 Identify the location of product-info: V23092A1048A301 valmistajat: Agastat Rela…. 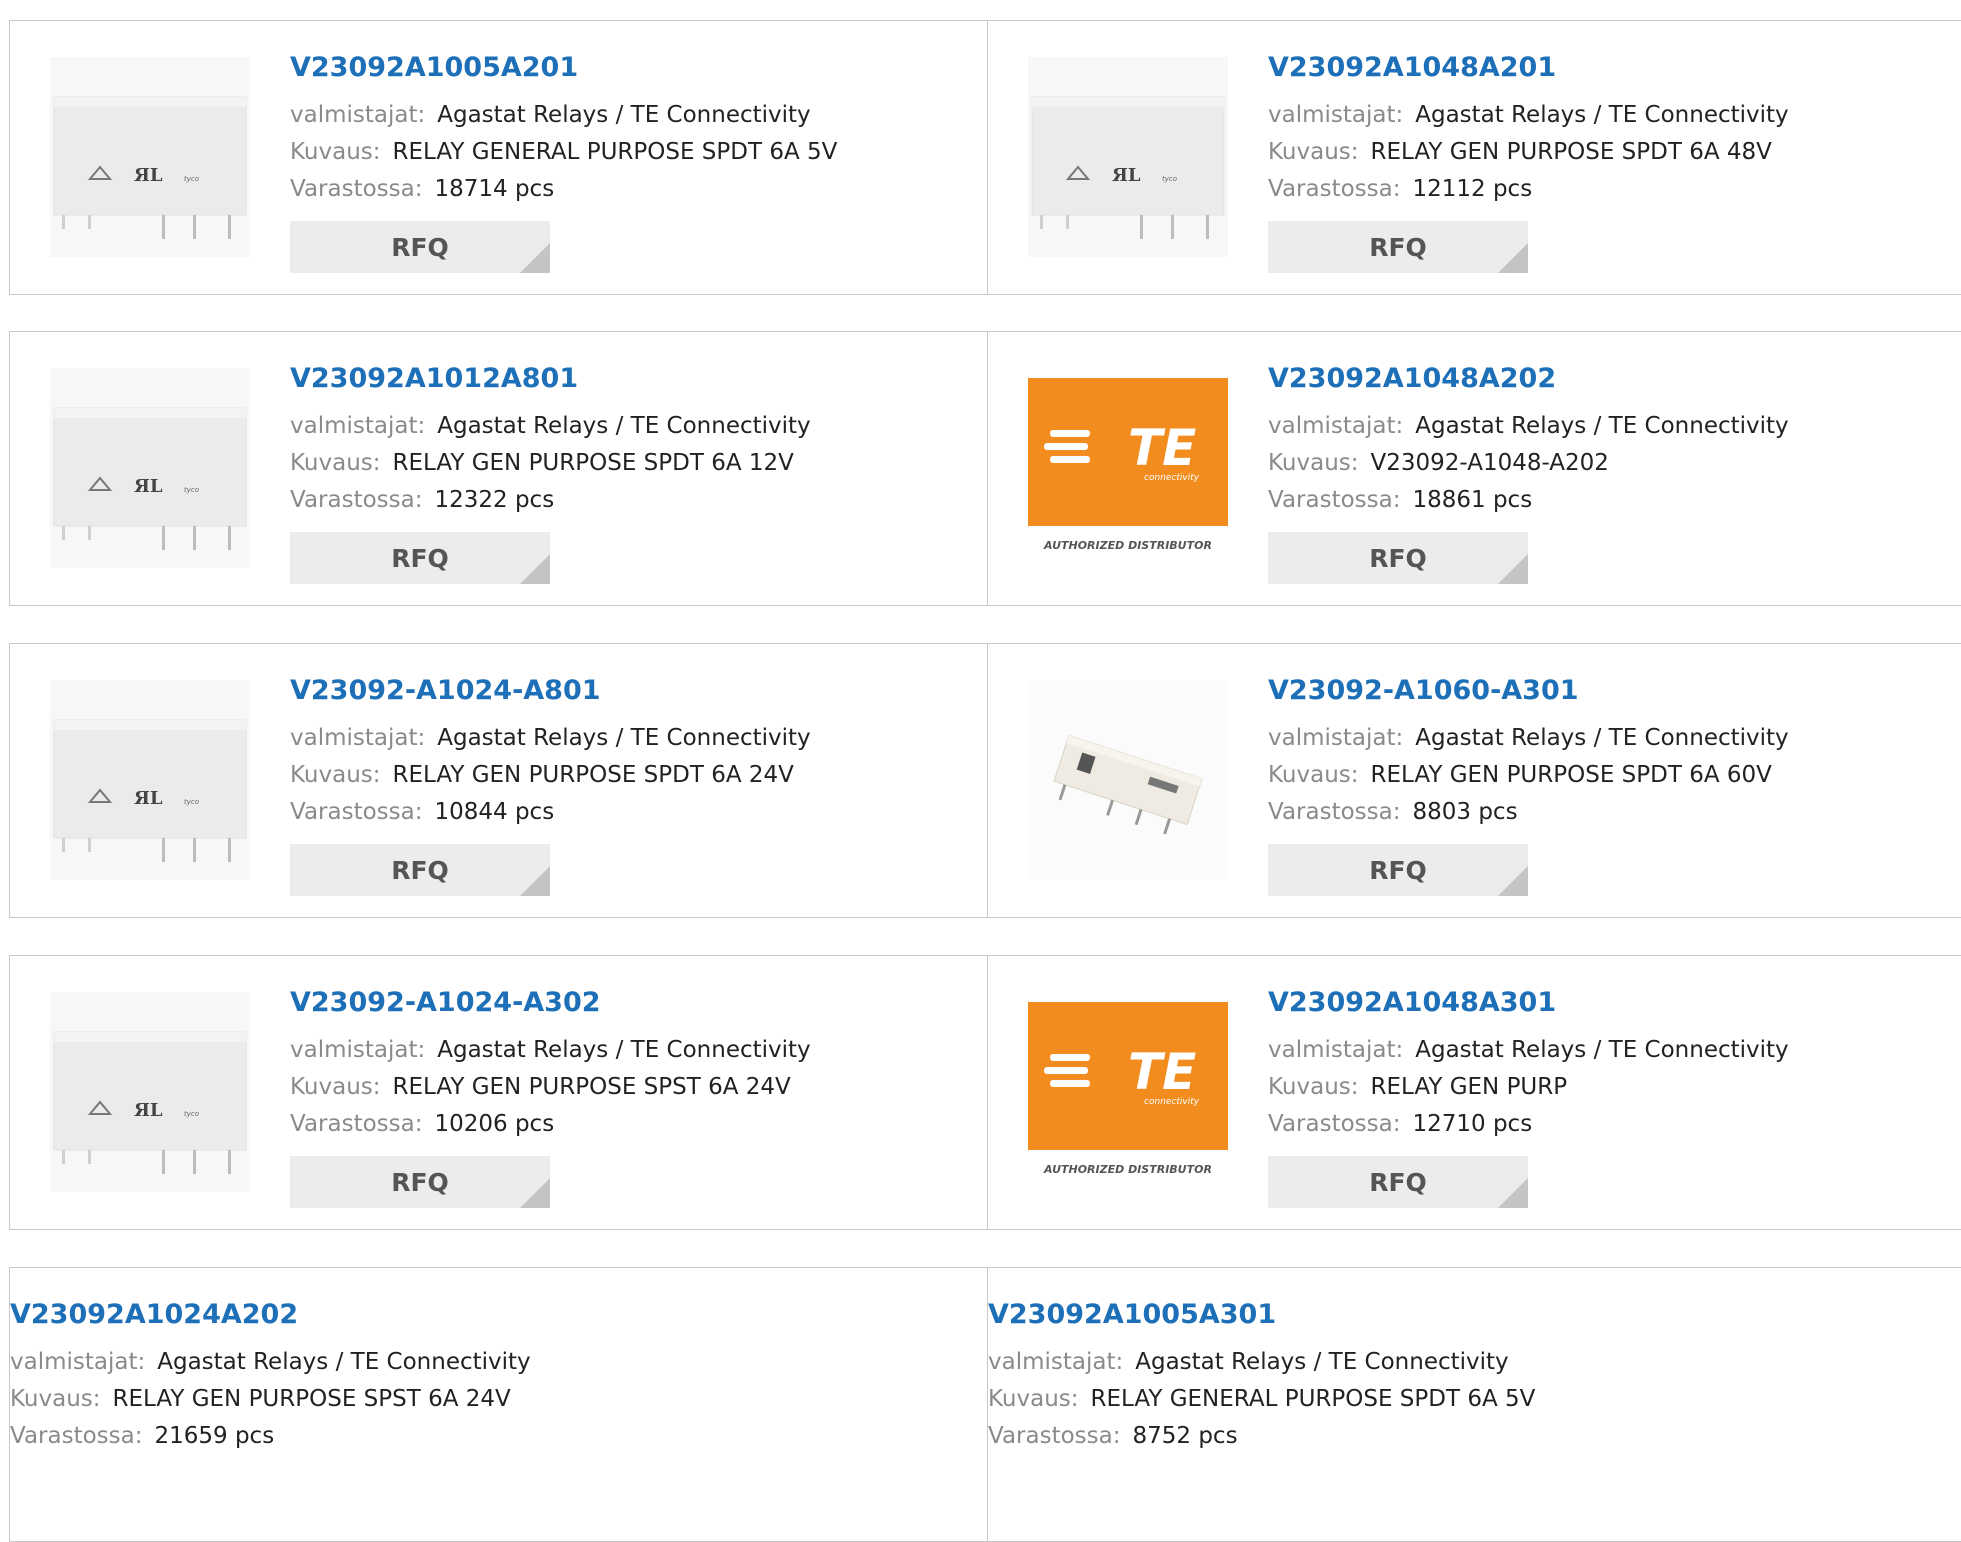
(1612, 1064).